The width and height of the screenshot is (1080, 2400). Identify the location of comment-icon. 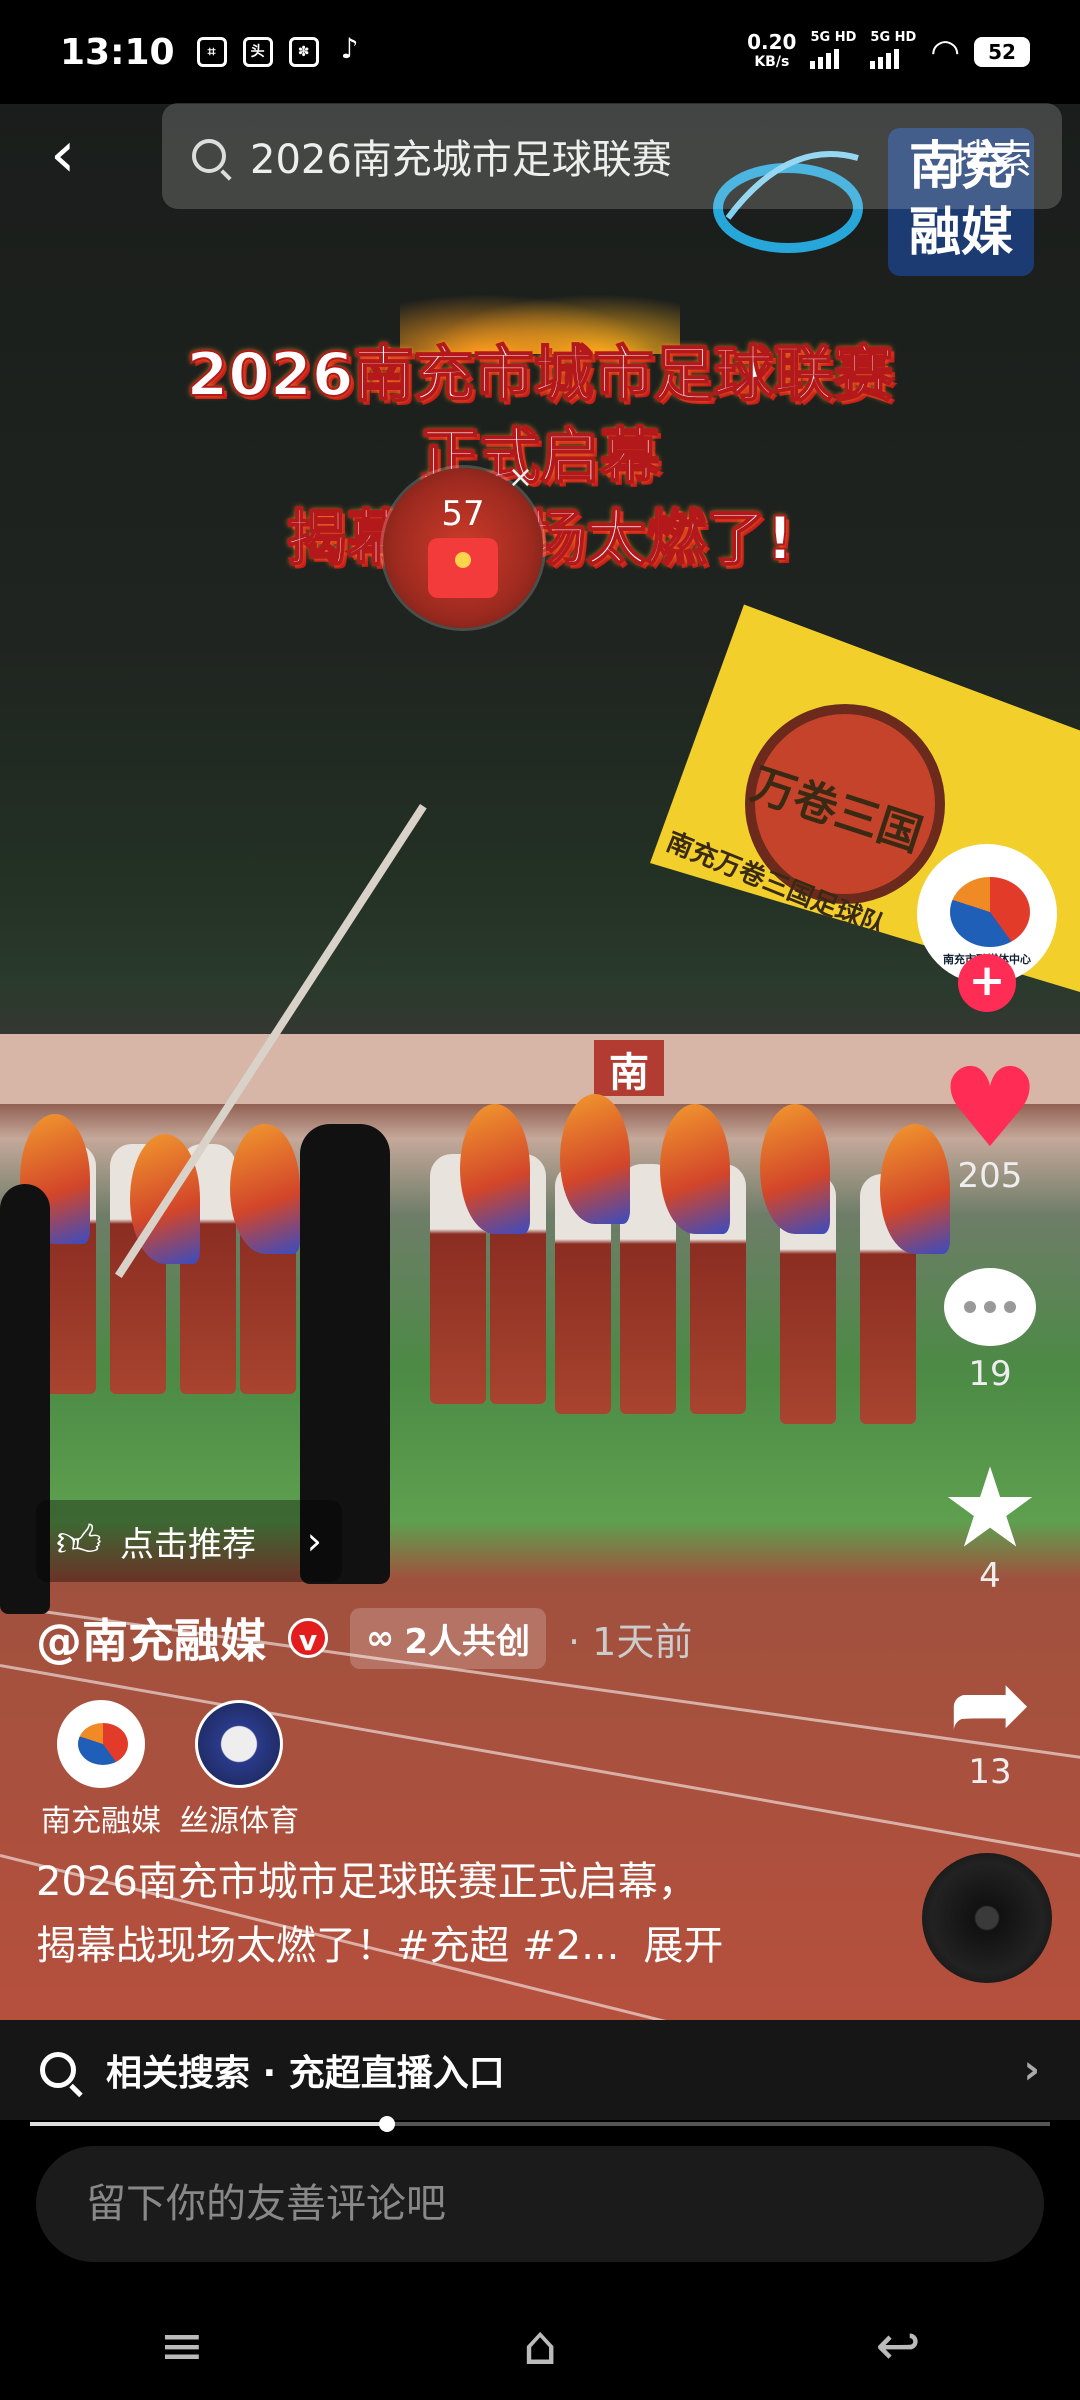
(990, 1307).